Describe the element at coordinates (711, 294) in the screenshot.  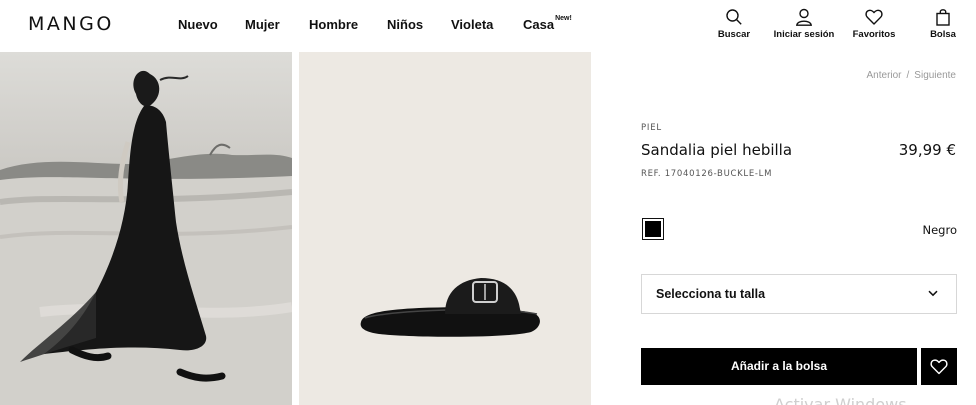
I see `size-select-label: Selecciona tu talla` at that location.